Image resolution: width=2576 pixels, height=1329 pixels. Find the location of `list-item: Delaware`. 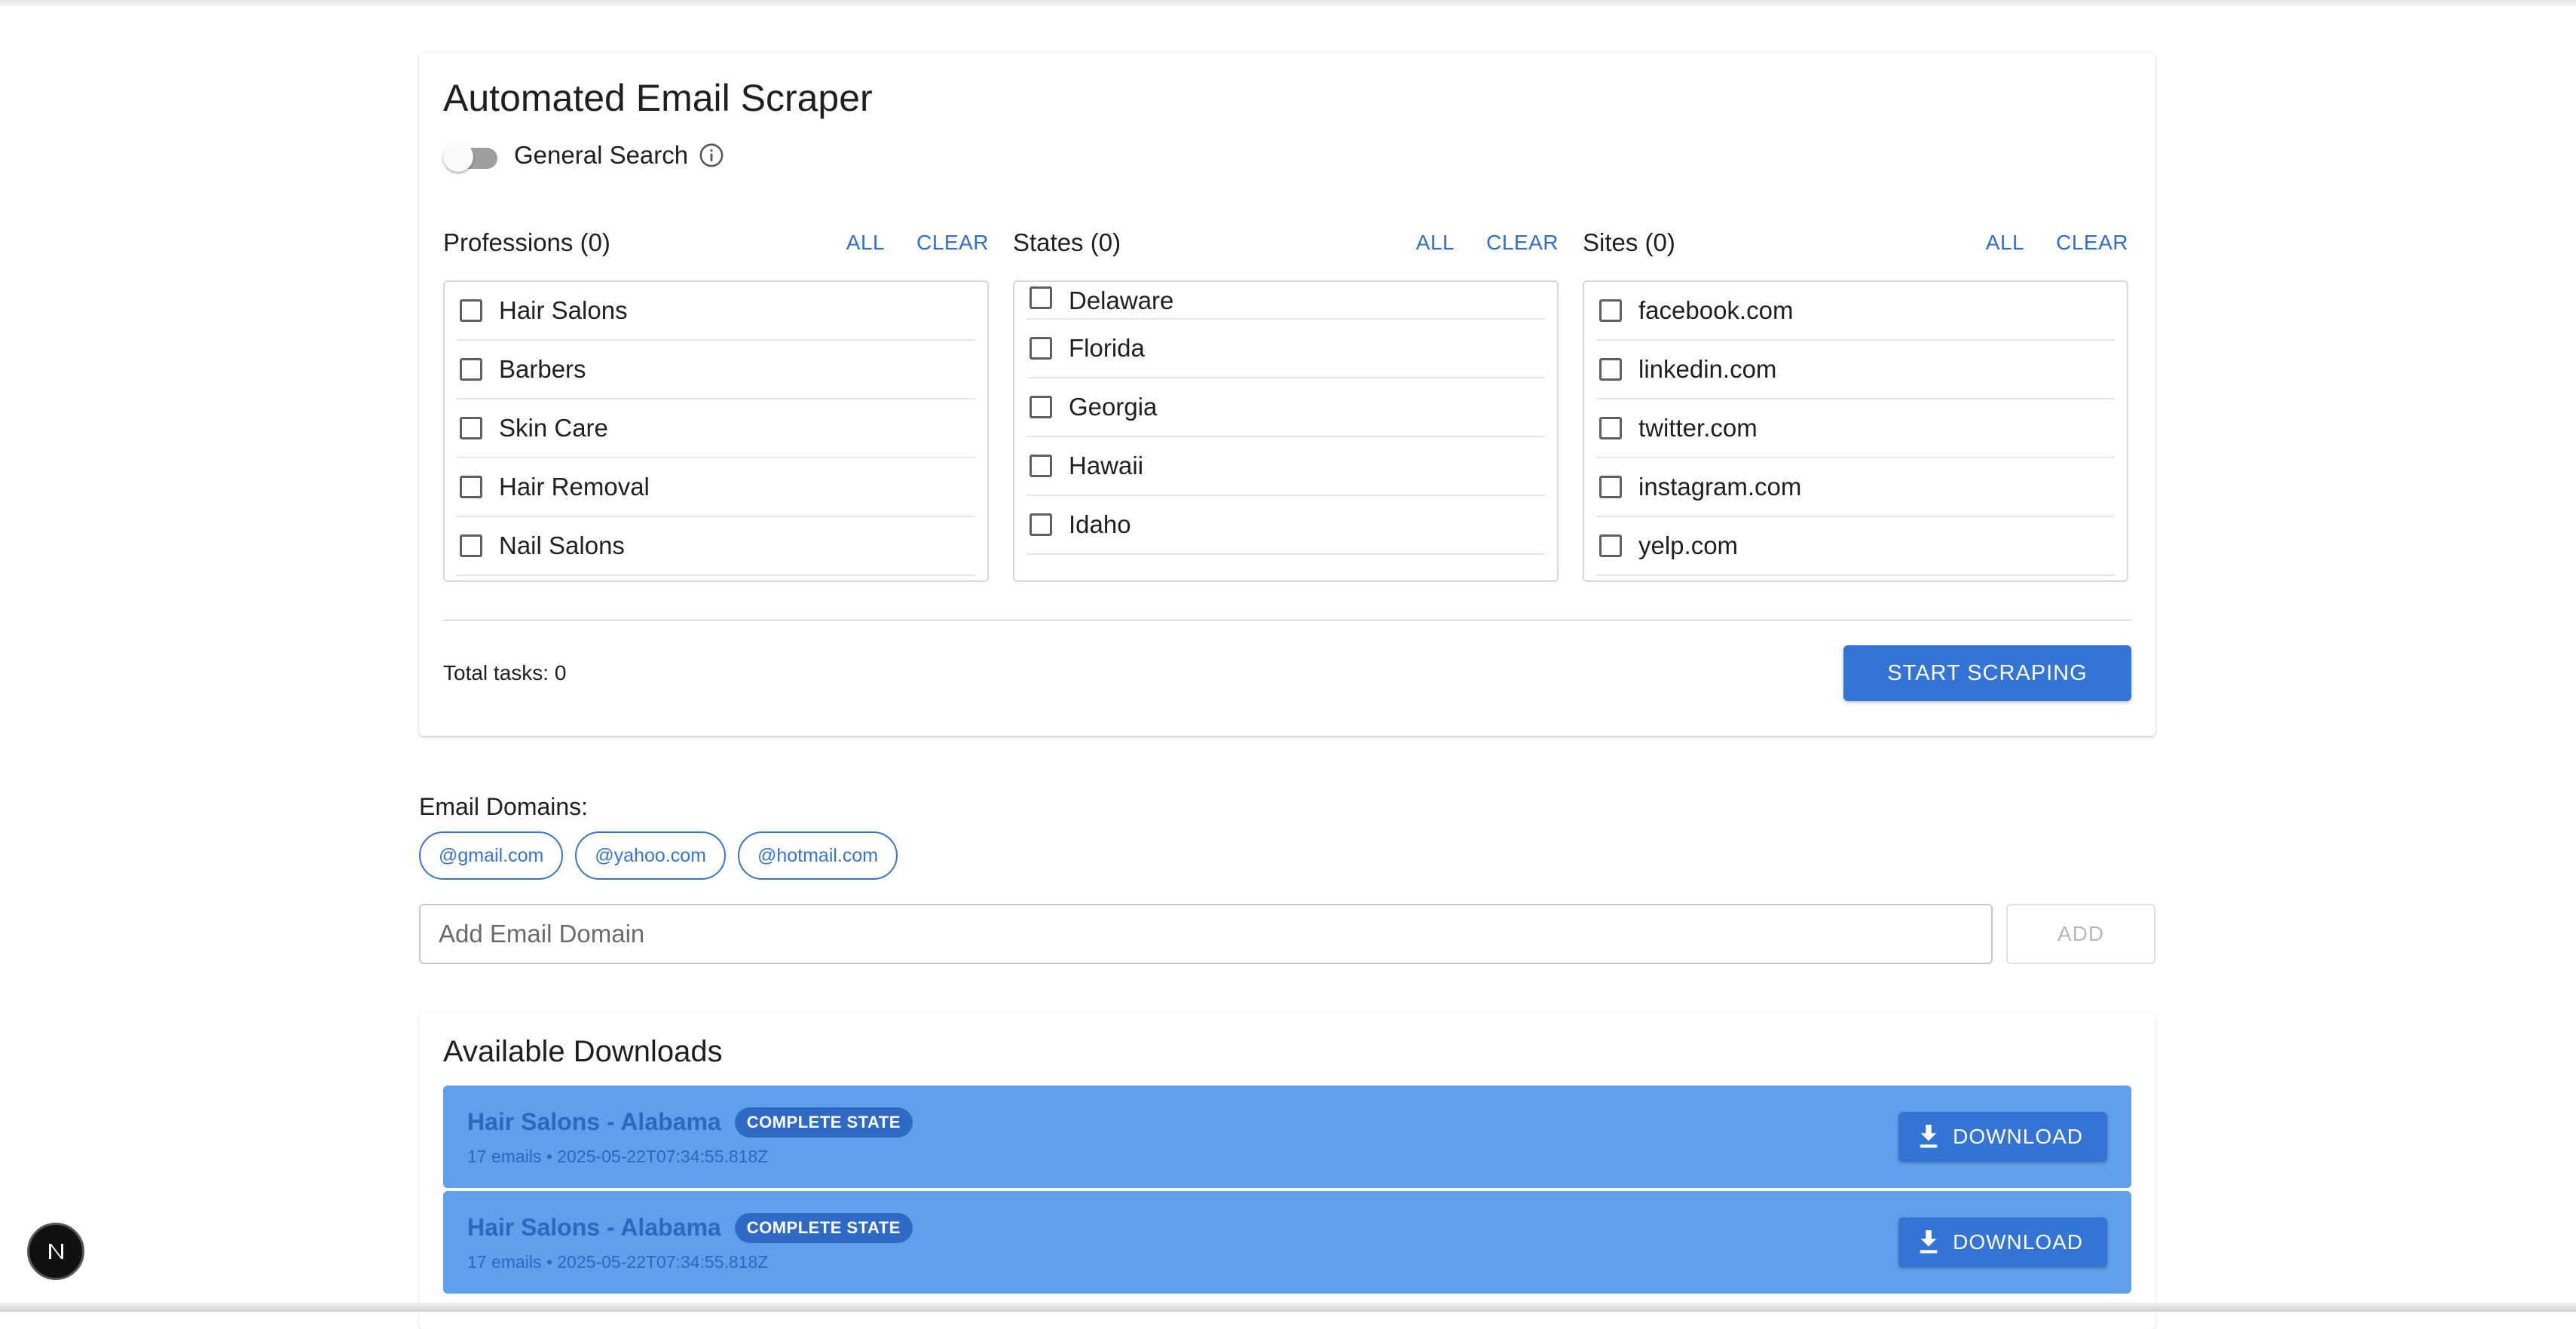

list-item: Delaware is located at coordinates (1285, 301).